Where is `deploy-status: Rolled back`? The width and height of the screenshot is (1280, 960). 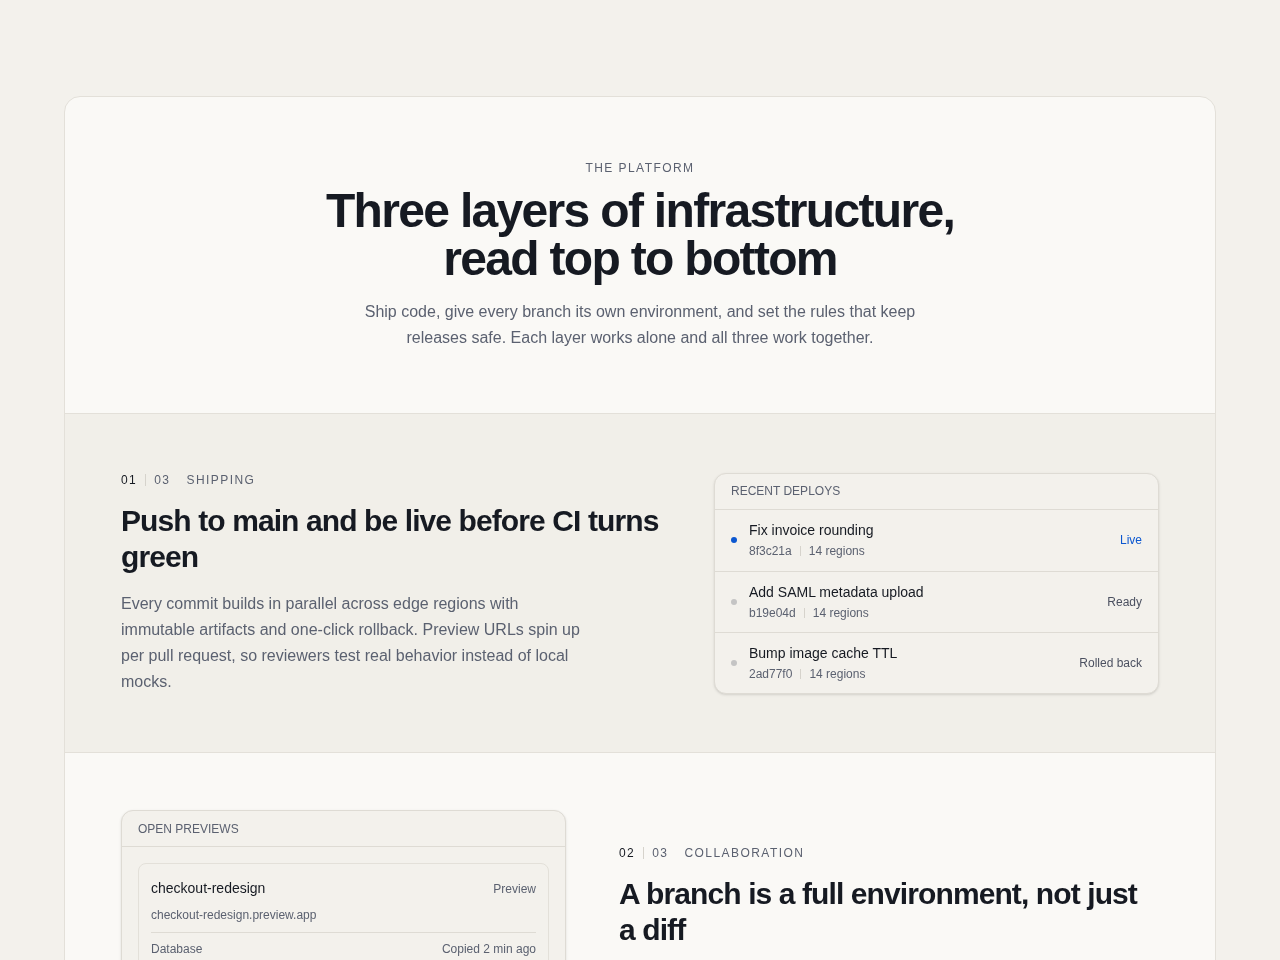
deploy-status: Rolled back is located at coordinates (1110, 663).